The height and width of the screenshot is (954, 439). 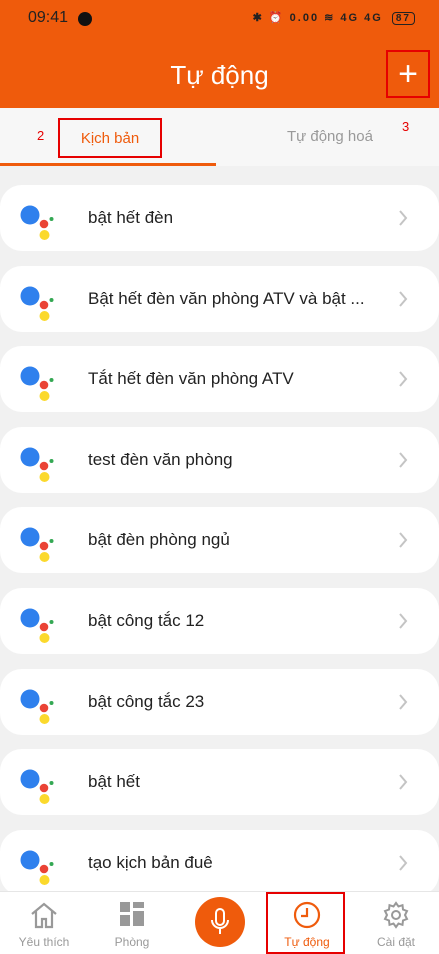 What do you see at coordinates (219, 621) in the screenshot?
I see `scene-item: bật công tắc 12` at bounding box center [219, 621].